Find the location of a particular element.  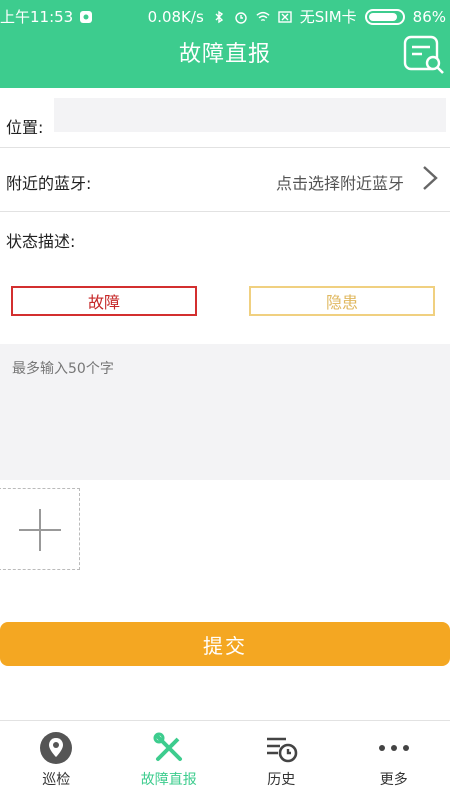

battery-level: 86% is located at coordinates (429, 16).